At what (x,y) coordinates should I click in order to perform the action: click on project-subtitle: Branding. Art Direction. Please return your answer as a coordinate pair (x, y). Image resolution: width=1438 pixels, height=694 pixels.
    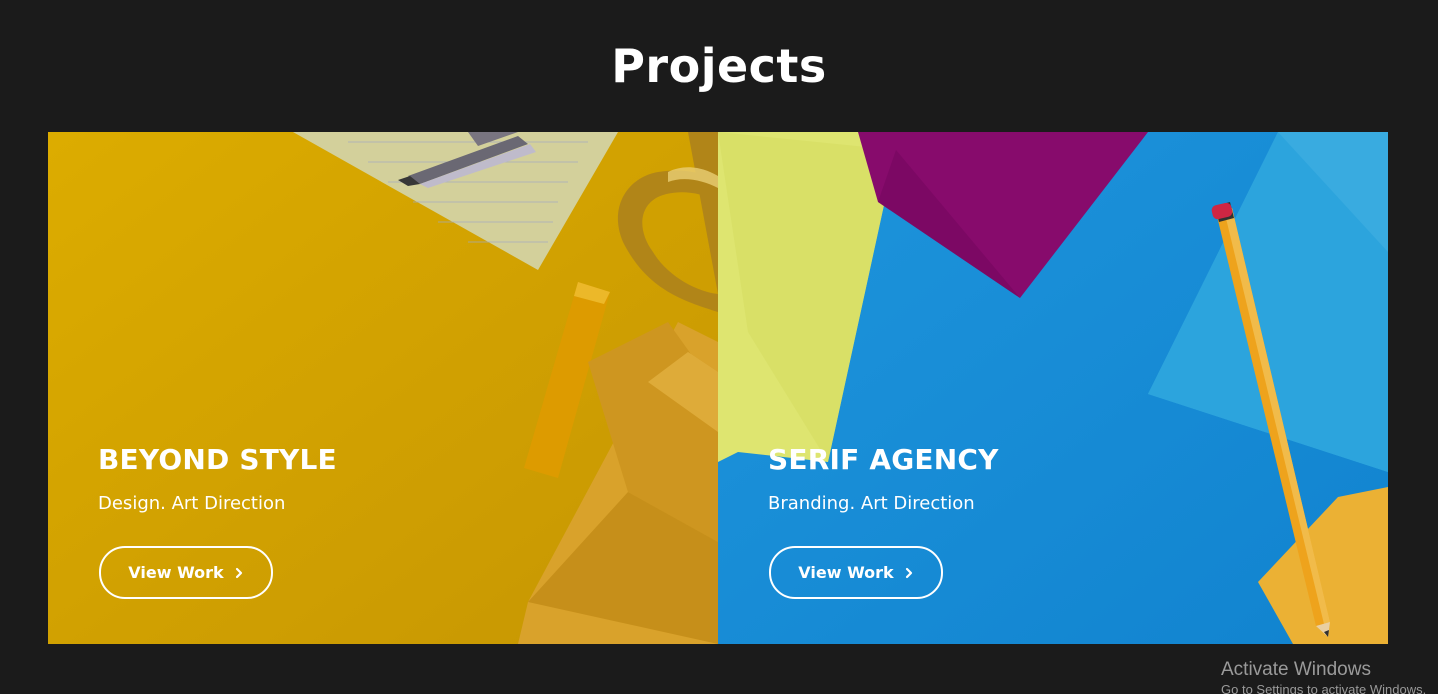
    Looking at the image, I should click on (871, 503).